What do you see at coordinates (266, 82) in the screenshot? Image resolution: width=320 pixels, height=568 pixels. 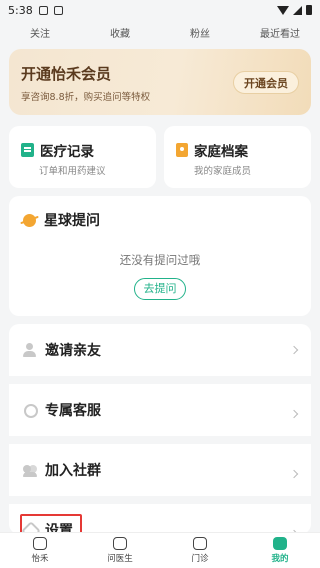 I see `open-vip-button: 开通会员` at bounding box center [266, 82].